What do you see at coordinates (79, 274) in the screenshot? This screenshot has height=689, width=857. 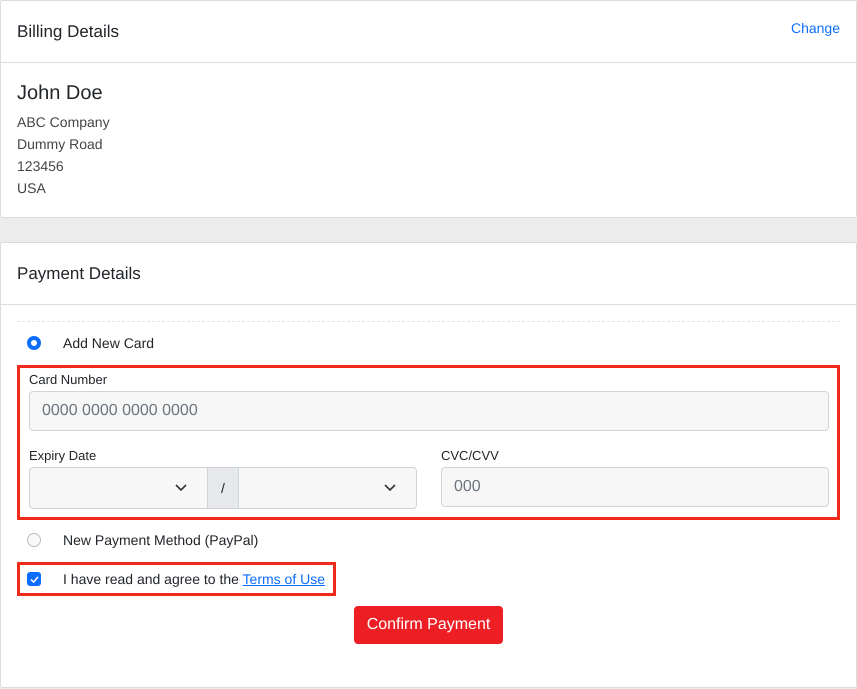 I see `card-title: Payment Details` at bounding box center [79, 274].